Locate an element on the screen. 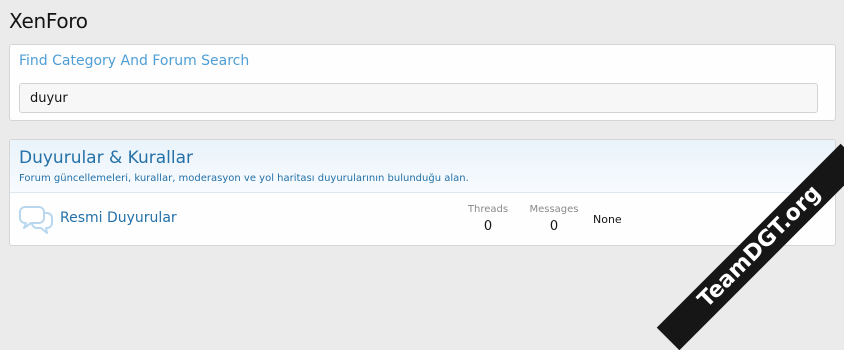  messages-stat: Messages 0 is located at coordinates (554, 219).